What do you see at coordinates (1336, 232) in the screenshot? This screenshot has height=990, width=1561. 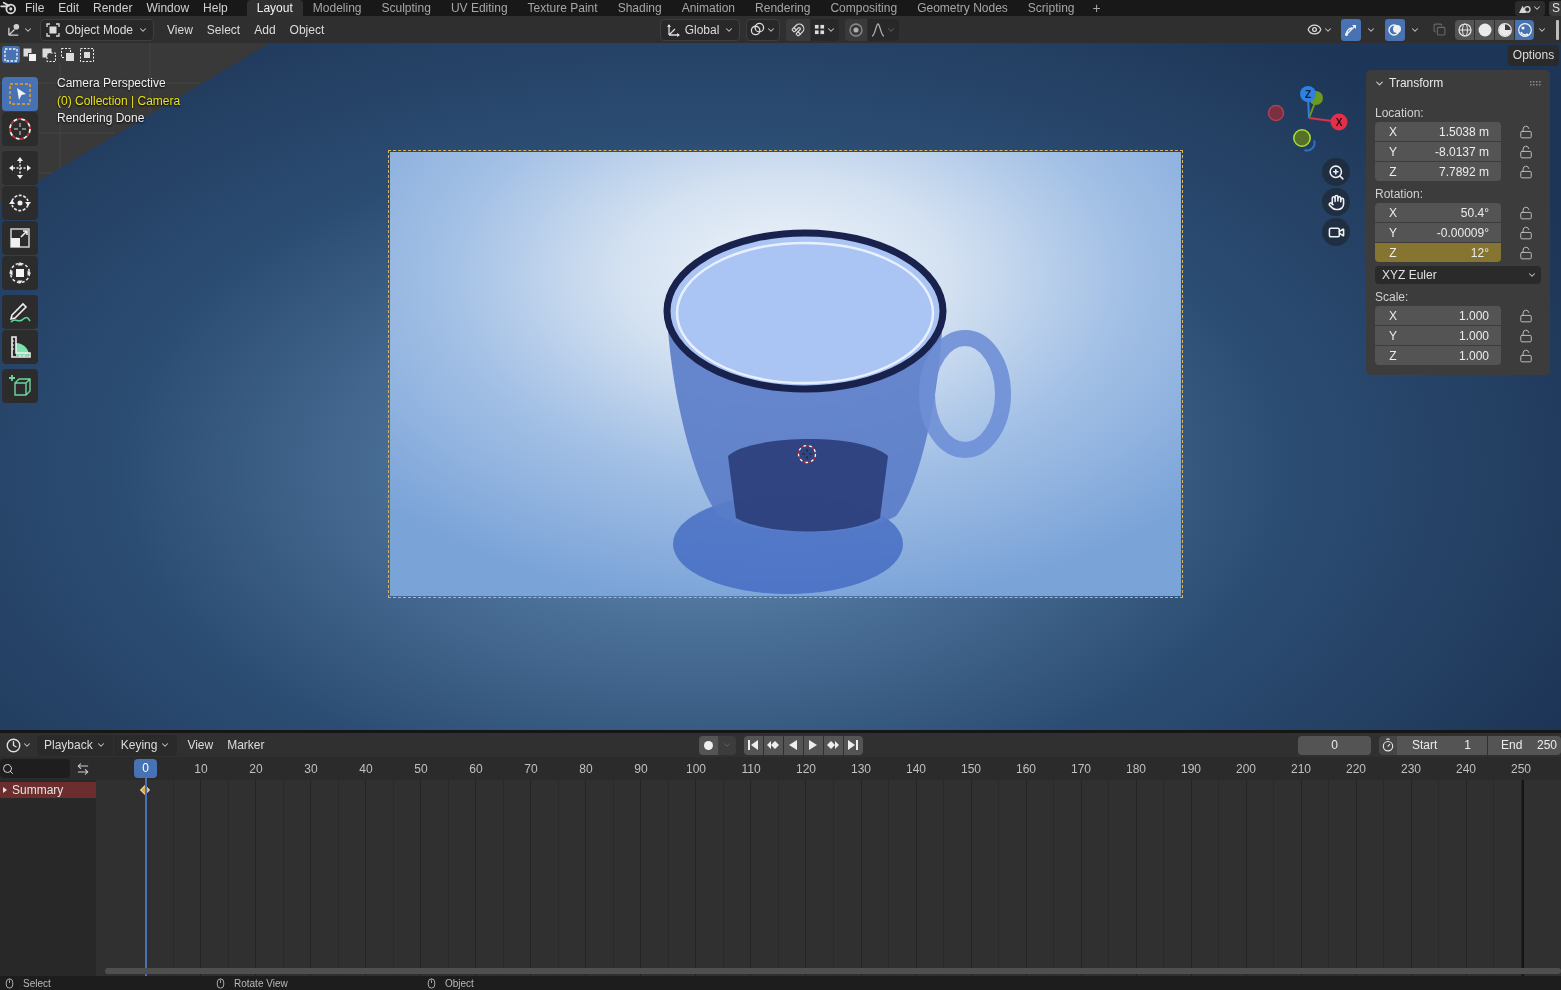 I see `camera-view-button` at bounding box center [1336, 232].